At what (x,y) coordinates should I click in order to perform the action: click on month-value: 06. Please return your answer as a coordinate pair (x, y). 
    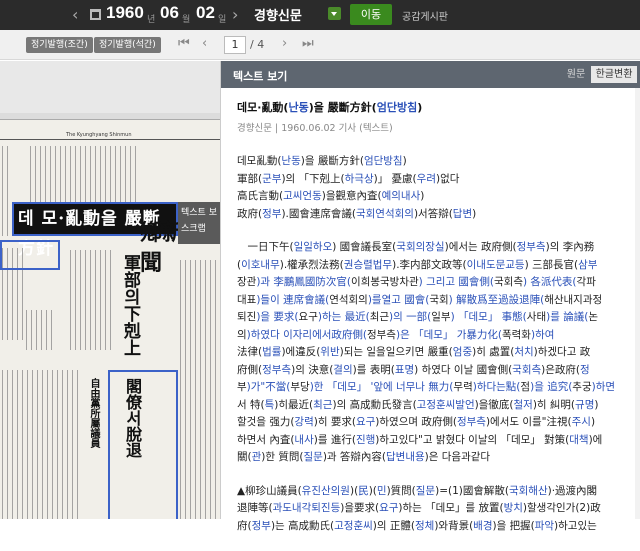
    Looking at the image, I should click on (169, 13).